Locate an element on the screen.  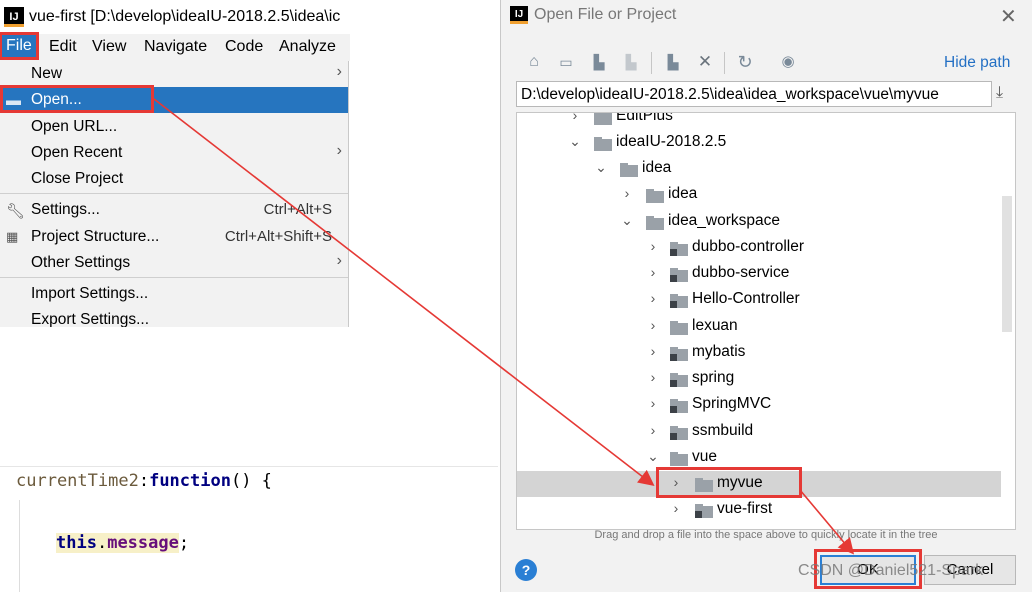
shortcut-label: Ctrl+Alt+S is located at coordinates (297, 209).